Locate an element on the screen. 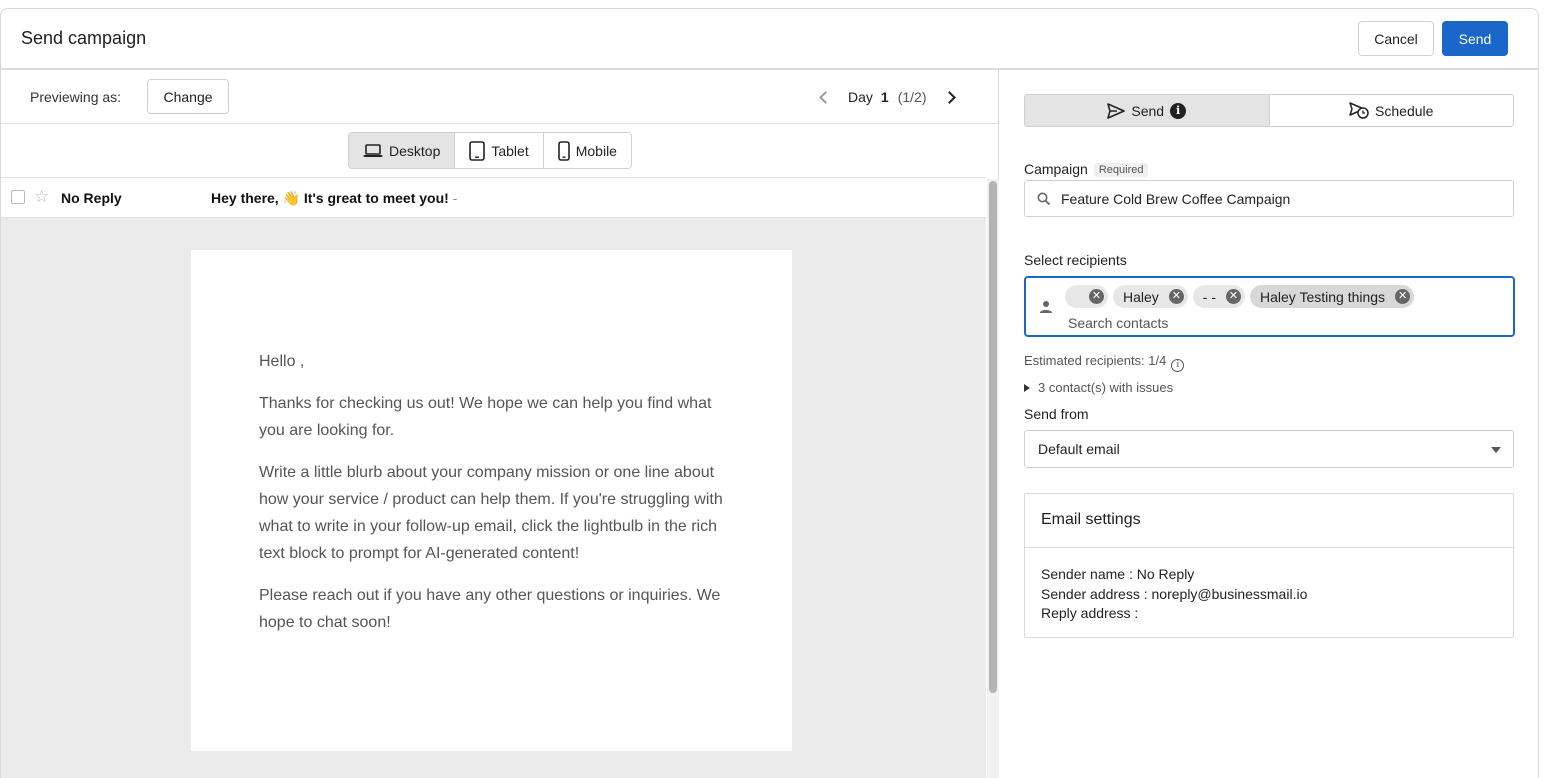 This screenshot has width=1551, height=778. email-settings-title: Email settings is located at coordinates (1269, 521).